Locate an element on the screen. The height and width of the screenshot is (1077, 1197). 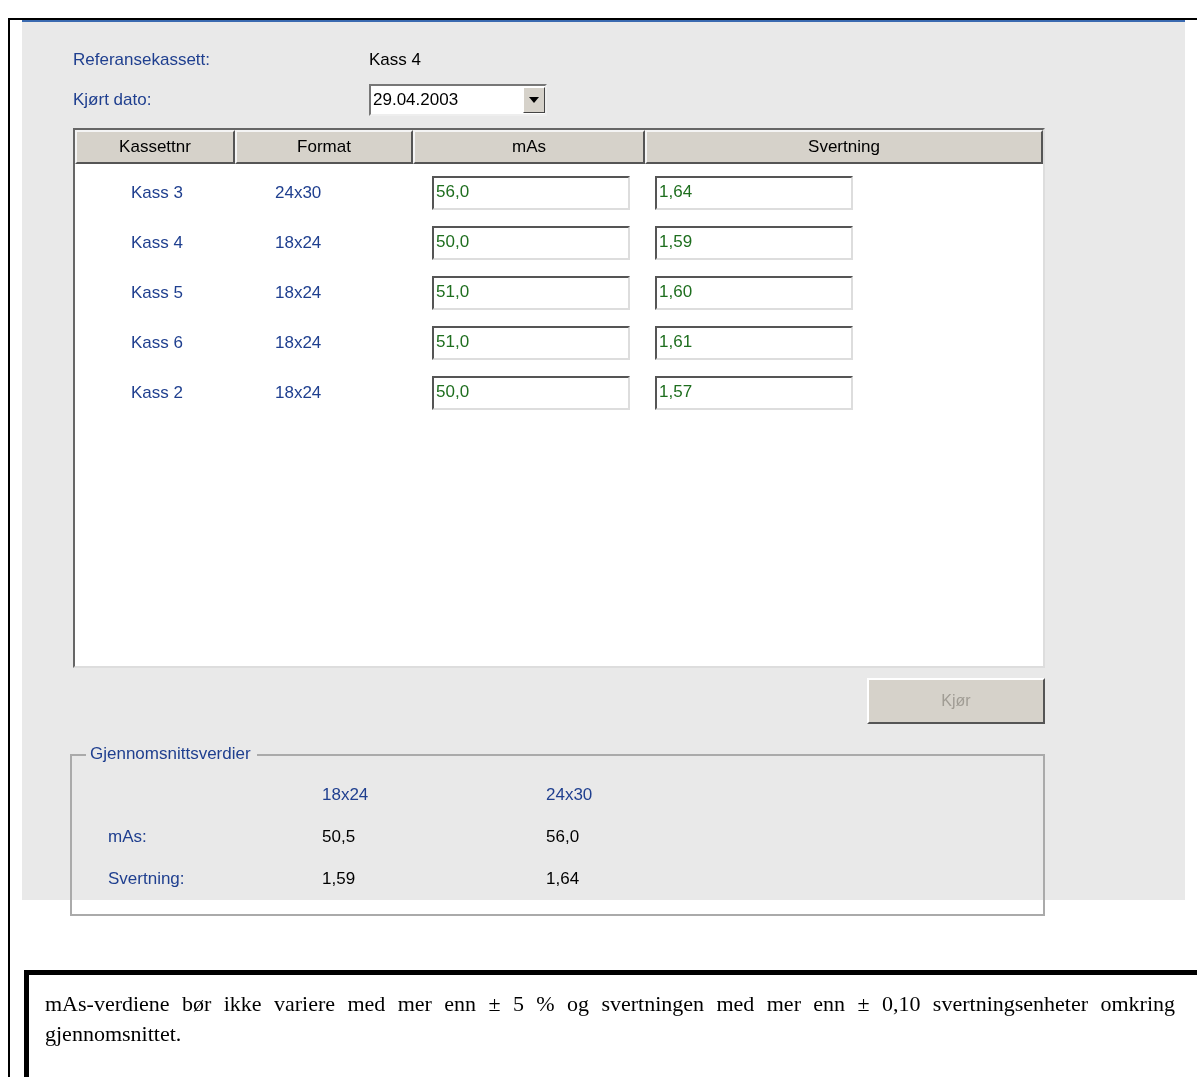
average-value: 1,64 is located at coordinates (563, 879).